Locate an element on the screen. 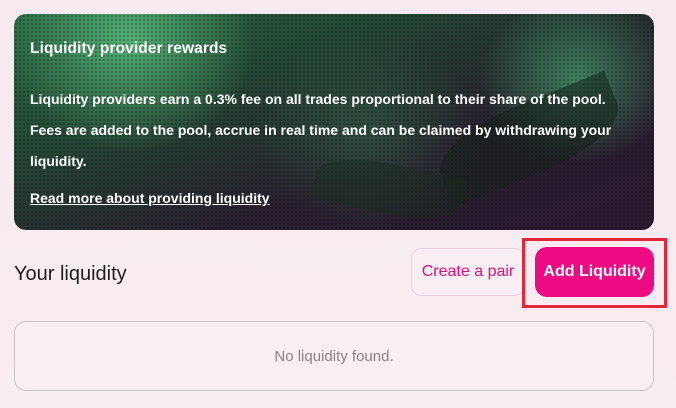 This screenshot has height=408, width=676. read-more-link: Read more about providing liquidity is located at coordinates (150, 198).